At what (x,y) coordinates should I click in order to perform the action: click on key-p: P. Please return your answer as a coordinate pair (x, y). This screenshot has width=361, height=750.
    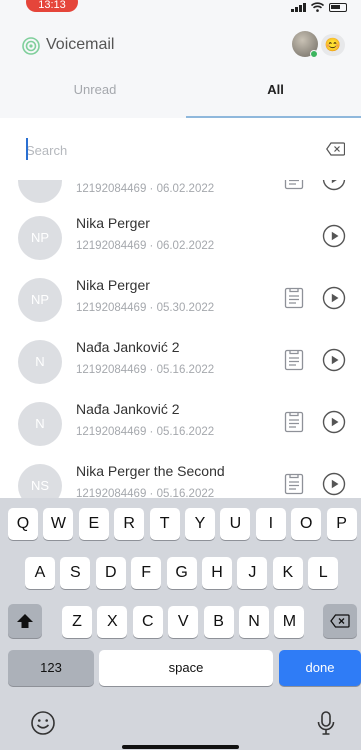
    Looking at the image, I should click on (341, 524).